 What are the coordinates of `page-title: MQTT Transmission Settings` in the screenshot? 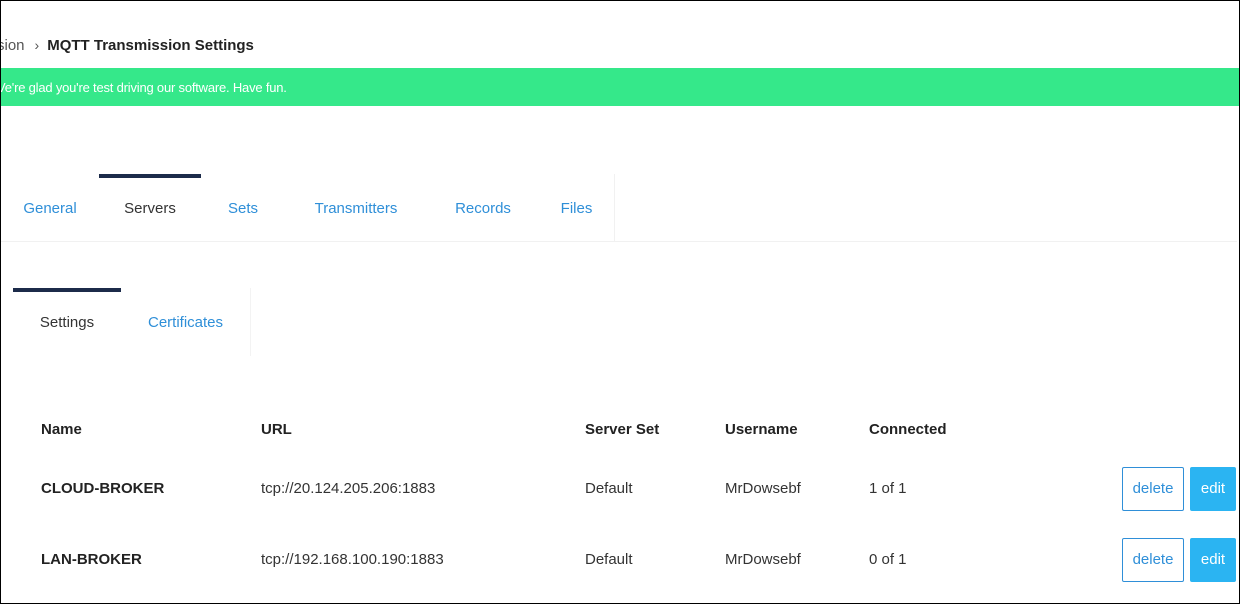 It's located at (150, 45).